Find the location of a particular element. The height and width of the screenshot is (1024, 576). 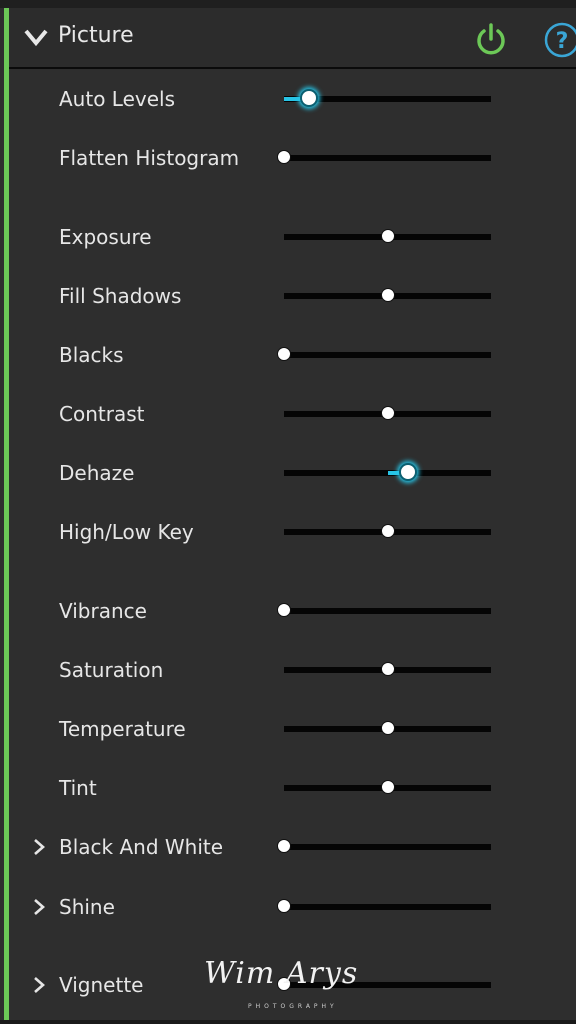

slider-row-flatten-histogram: Flatten Histogram is located at coordinates (292, 158).